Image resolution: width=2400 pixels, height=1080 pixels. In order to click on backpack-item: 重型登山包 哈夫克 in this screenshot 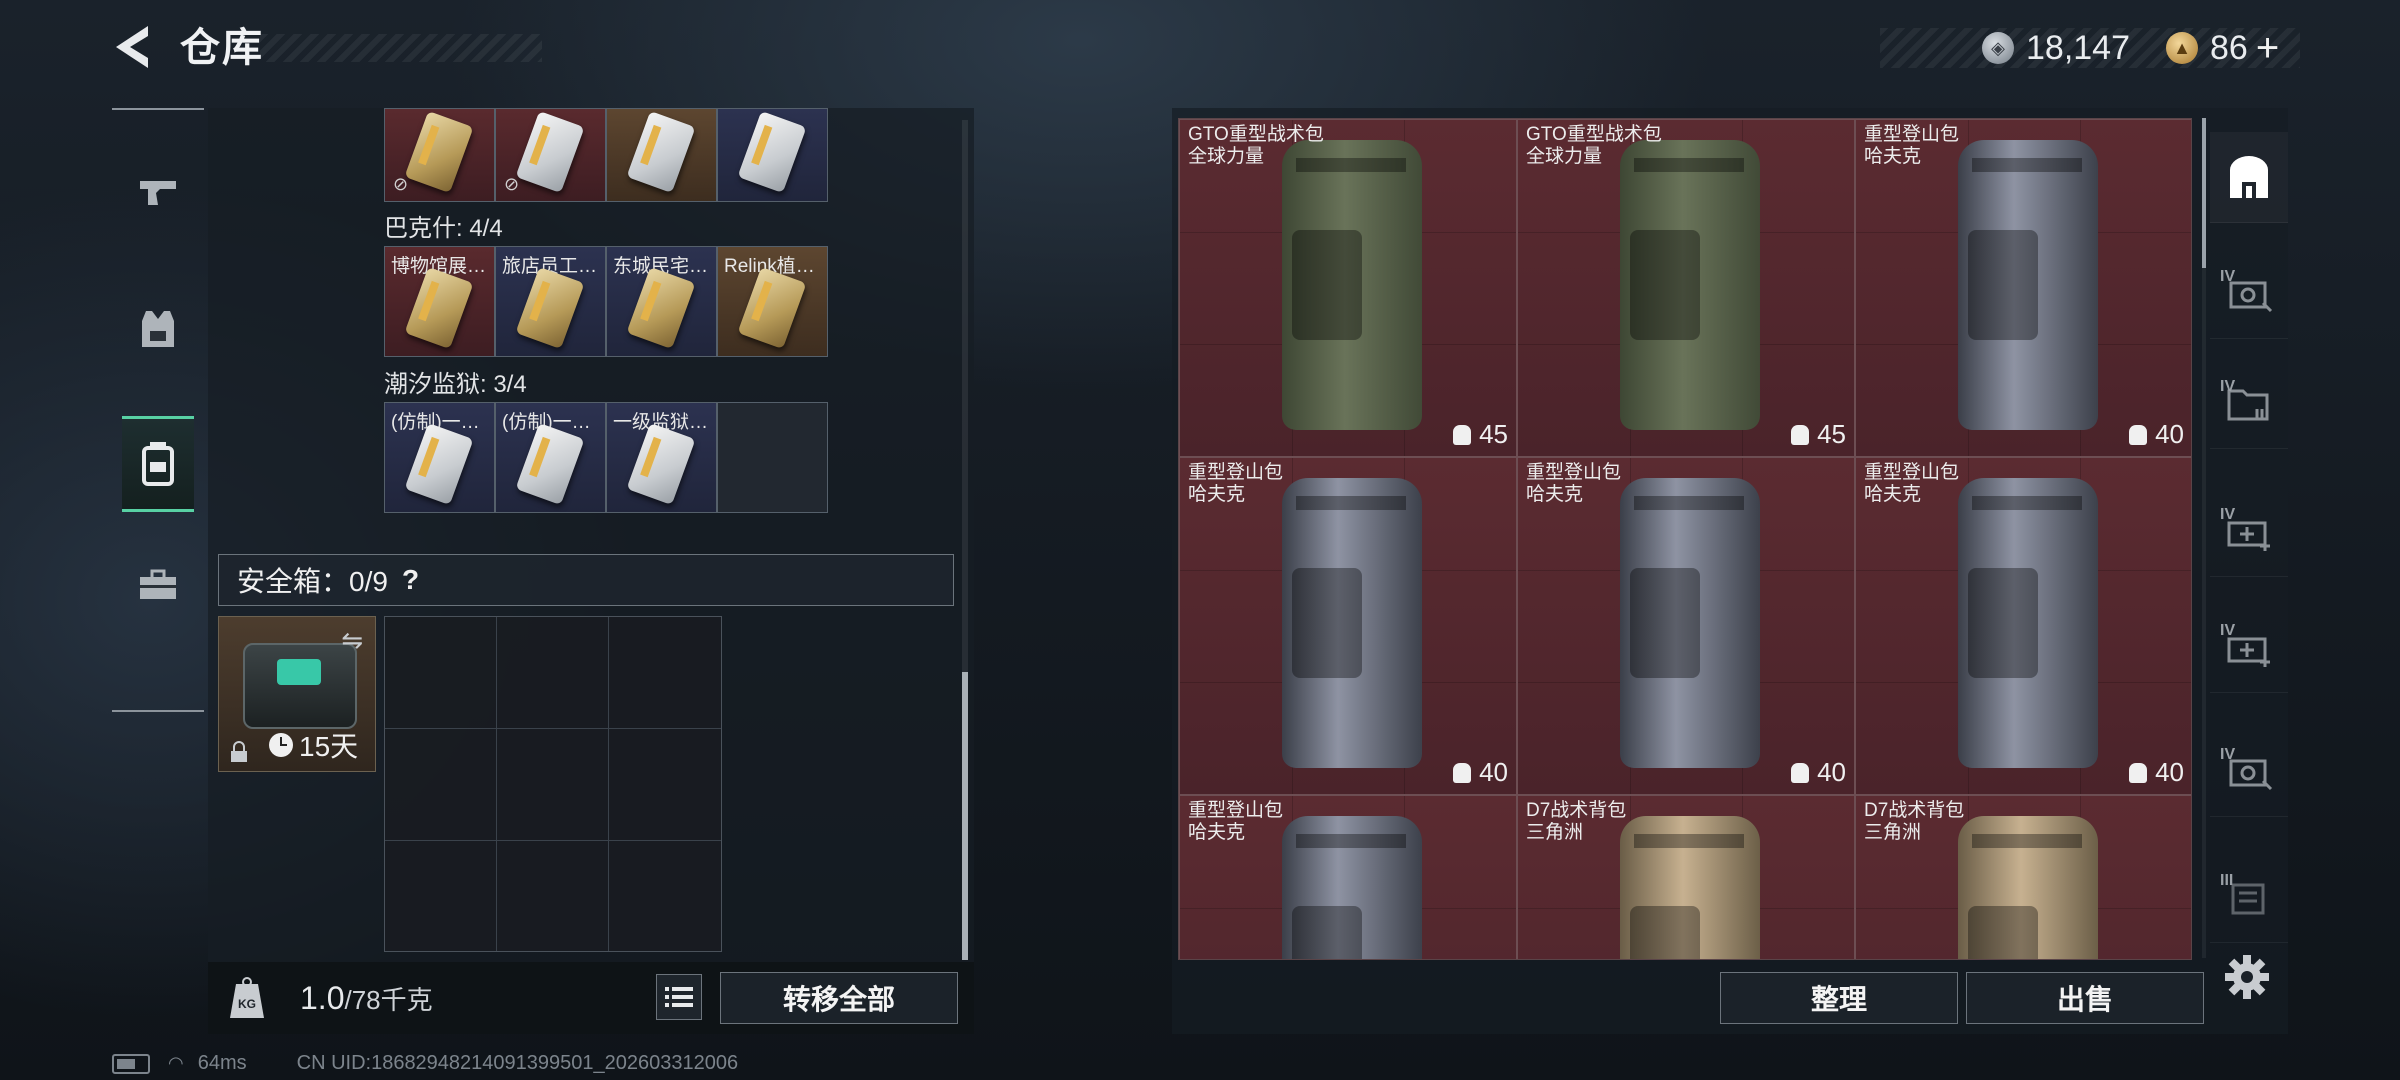, I will do `click(1348, 877)`.